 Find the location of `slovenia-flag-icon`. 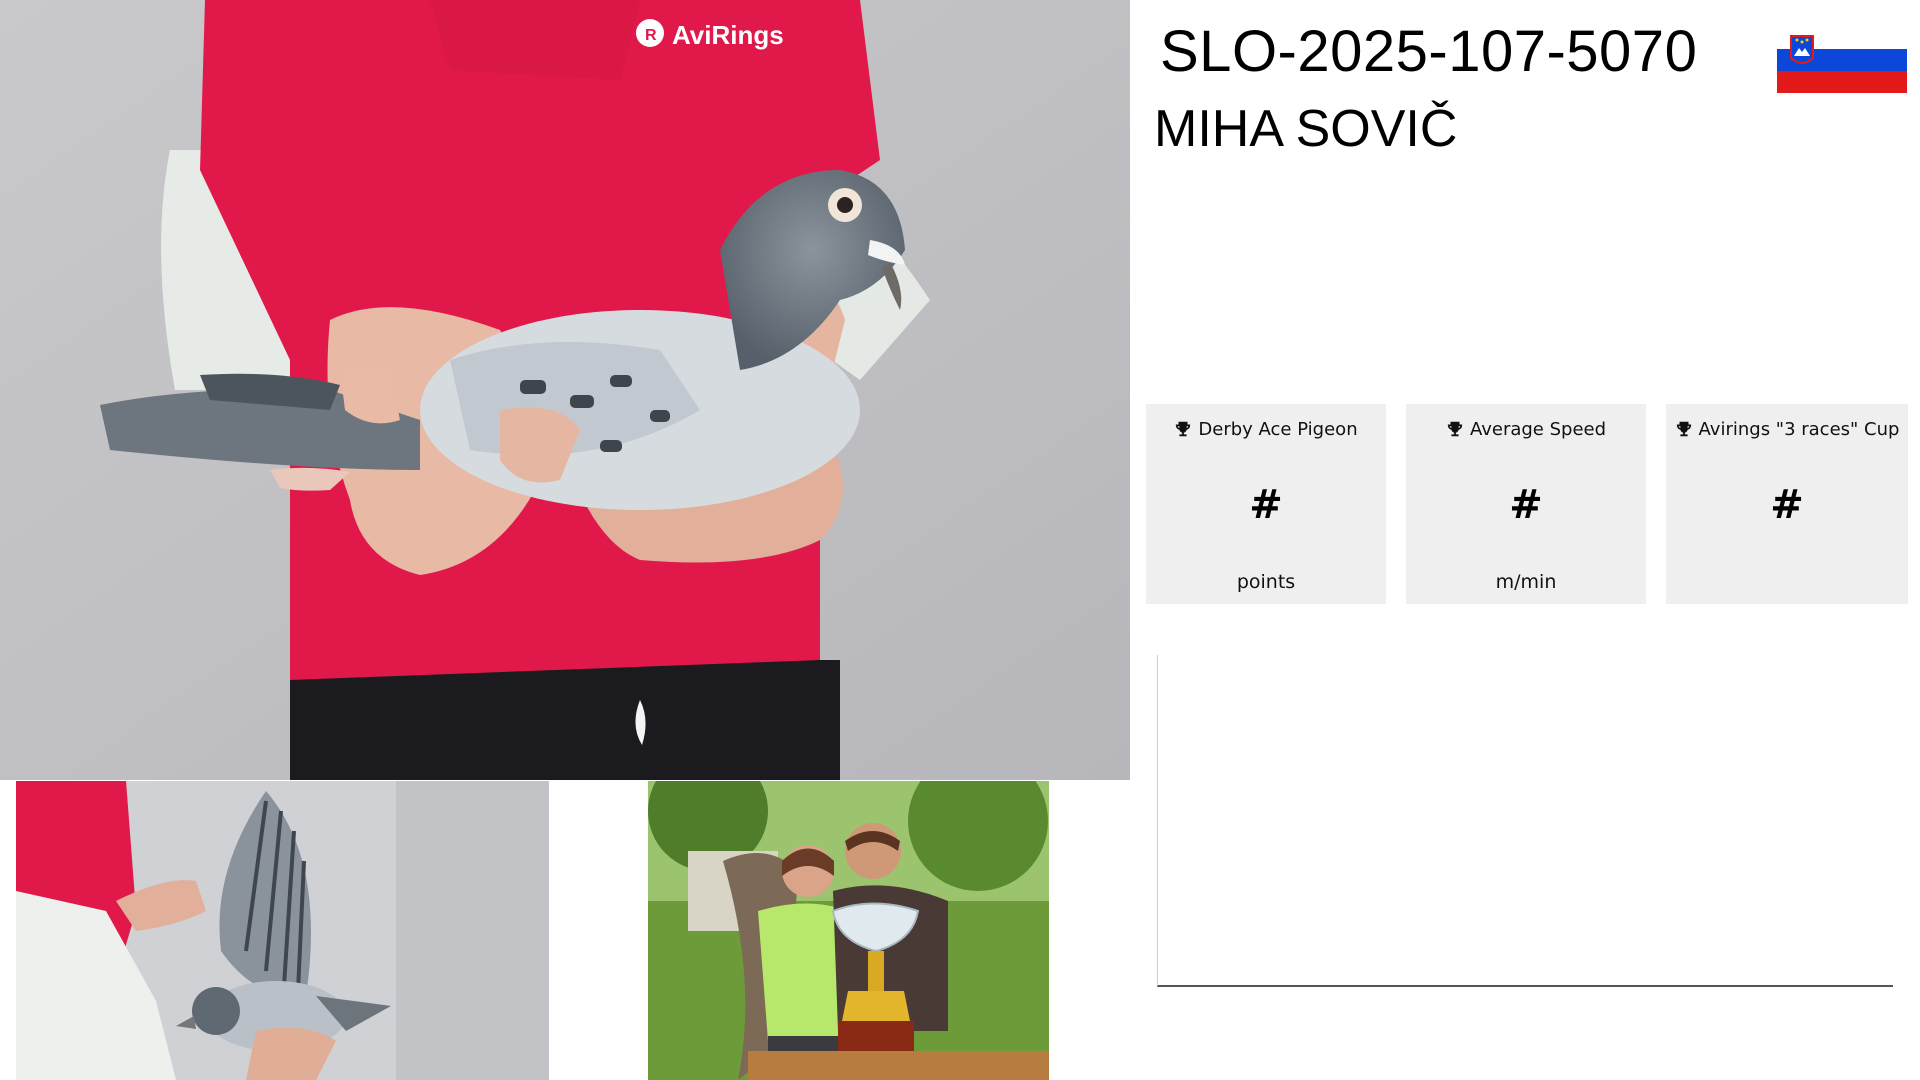

slovenia-flag-icon is located at coordinates (1842, 60).